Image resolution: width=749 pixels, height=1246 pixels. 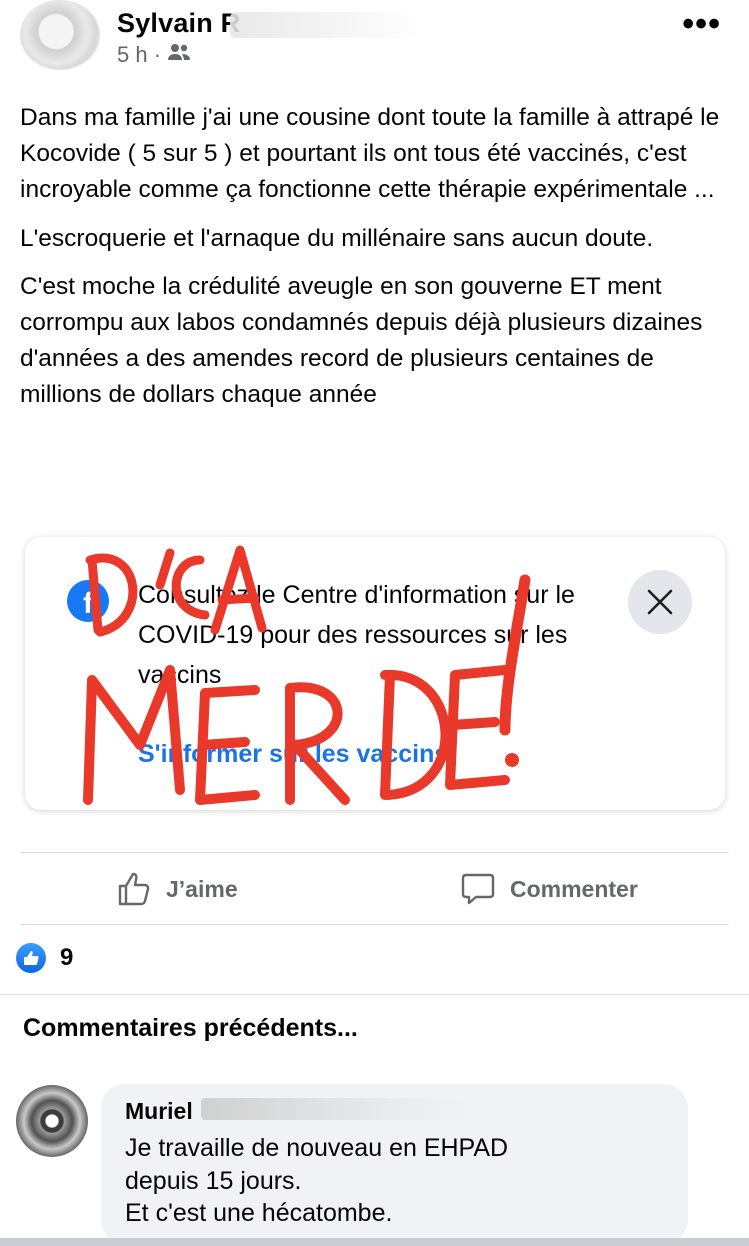 I want to click on like-reaction-icon, so click(x=31, y=958).